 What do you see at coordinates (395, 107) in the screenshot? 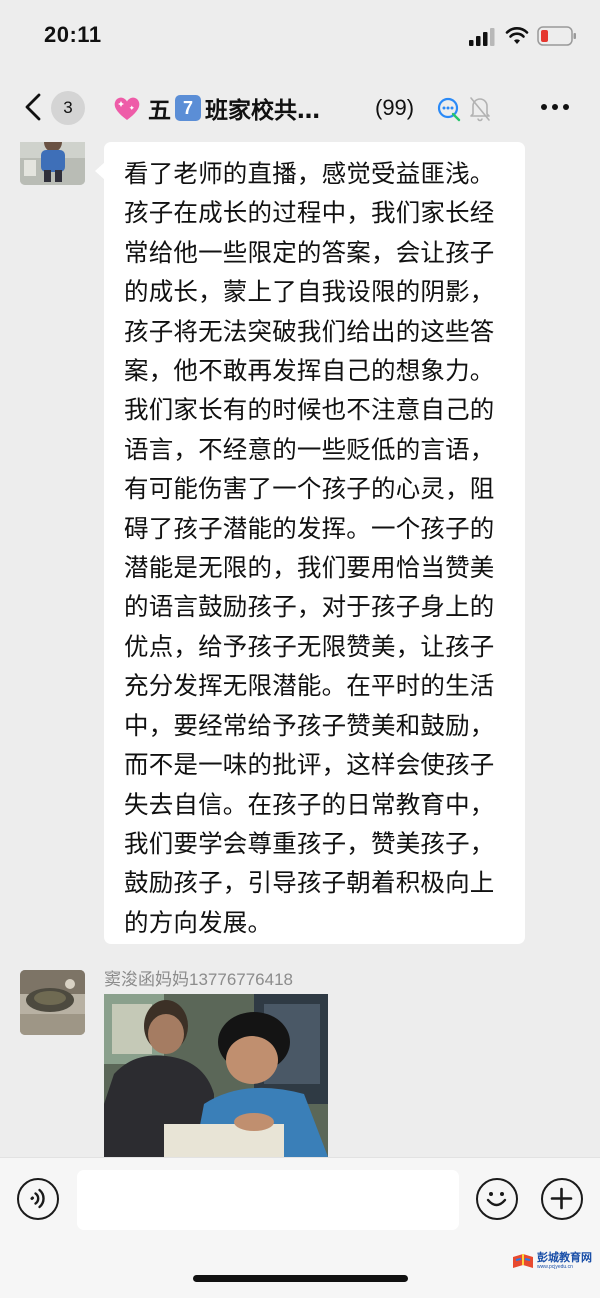
I see `member-count: (99)` at bounding box center [395, 107].